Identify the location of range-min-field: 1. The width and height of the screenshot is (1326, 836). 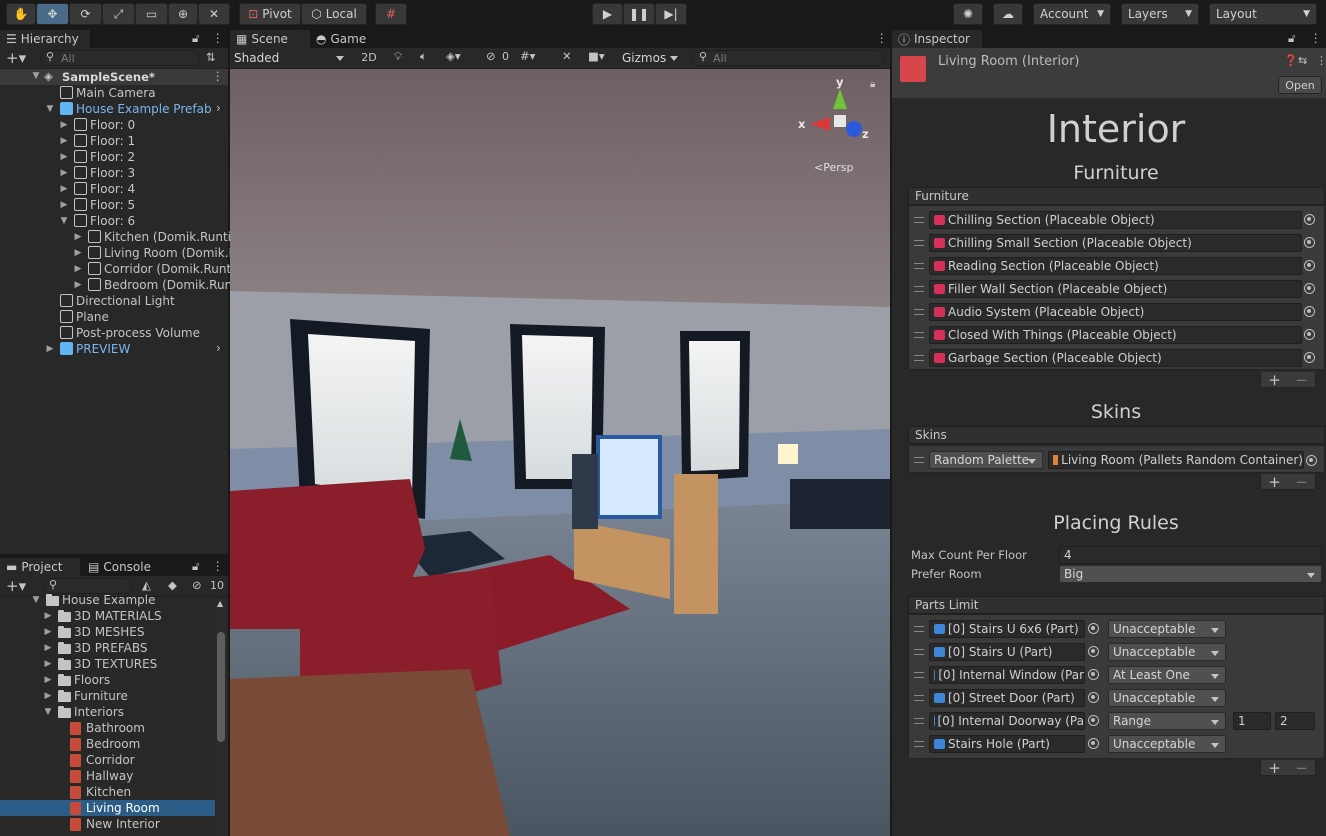
(1252, 721).